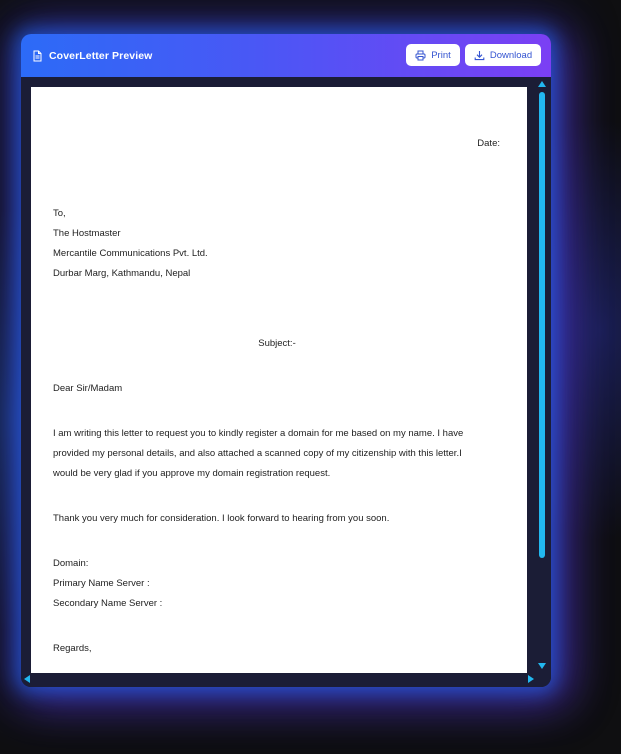 Image resolution: width=621 pixels, height=754 pixels. Describe the element at coordinates (71, 563) in the screenshot. I see `domain-line: Domain:` at that location.